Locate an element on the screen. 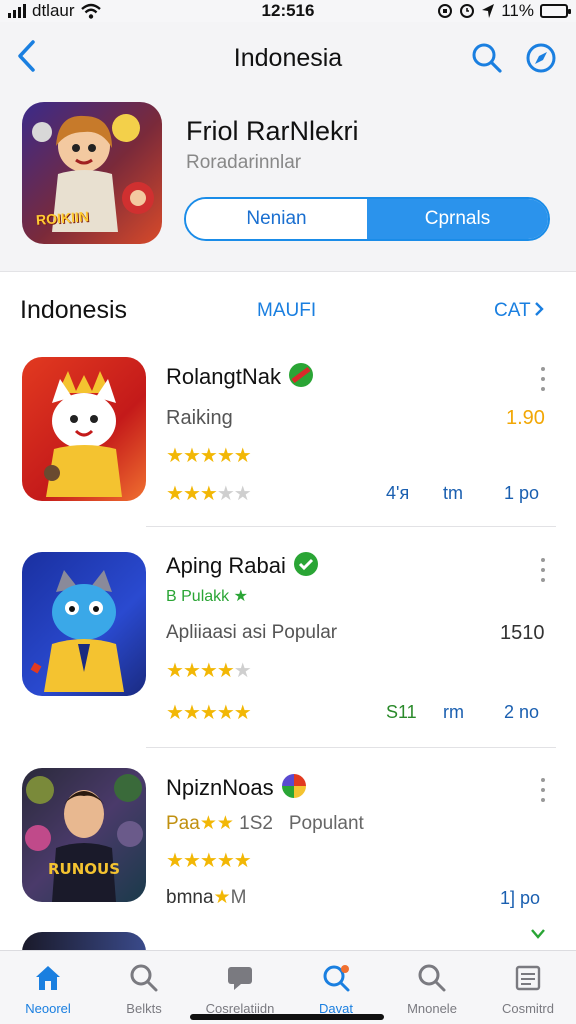  heroes-collage-art: RUNOUS is located at coordinates (84, 838).